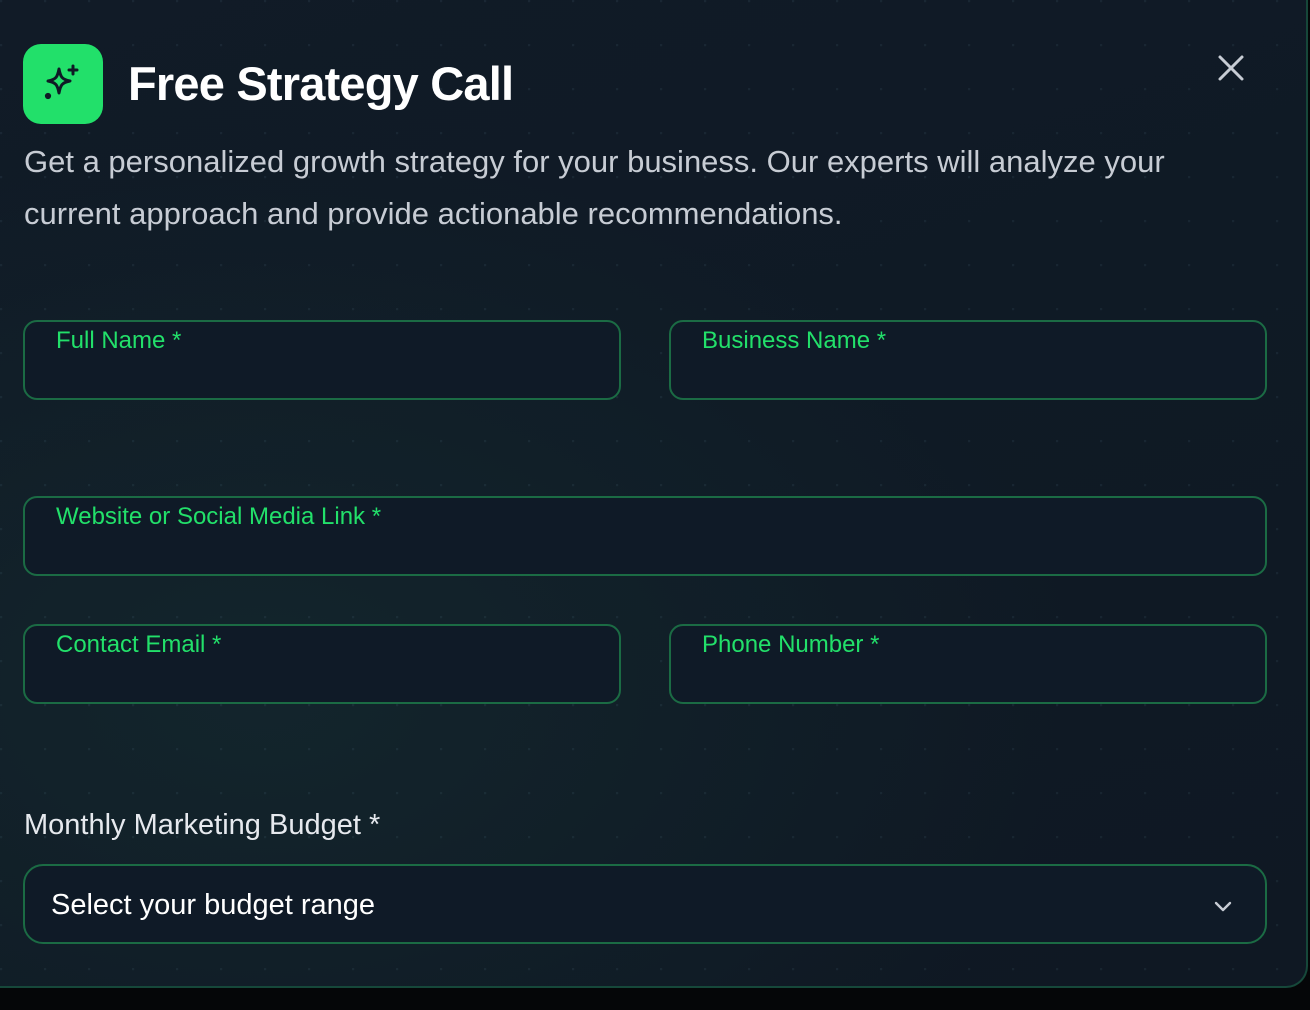  Describe the element at coordinates (645, 904) in the screenshot. I see `budget-select: Select your budget range` at that location.